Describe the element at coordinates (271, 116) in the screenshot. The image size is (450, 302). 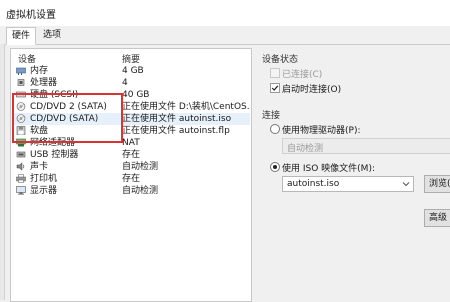
I see `connection-label: 连接` at that location.